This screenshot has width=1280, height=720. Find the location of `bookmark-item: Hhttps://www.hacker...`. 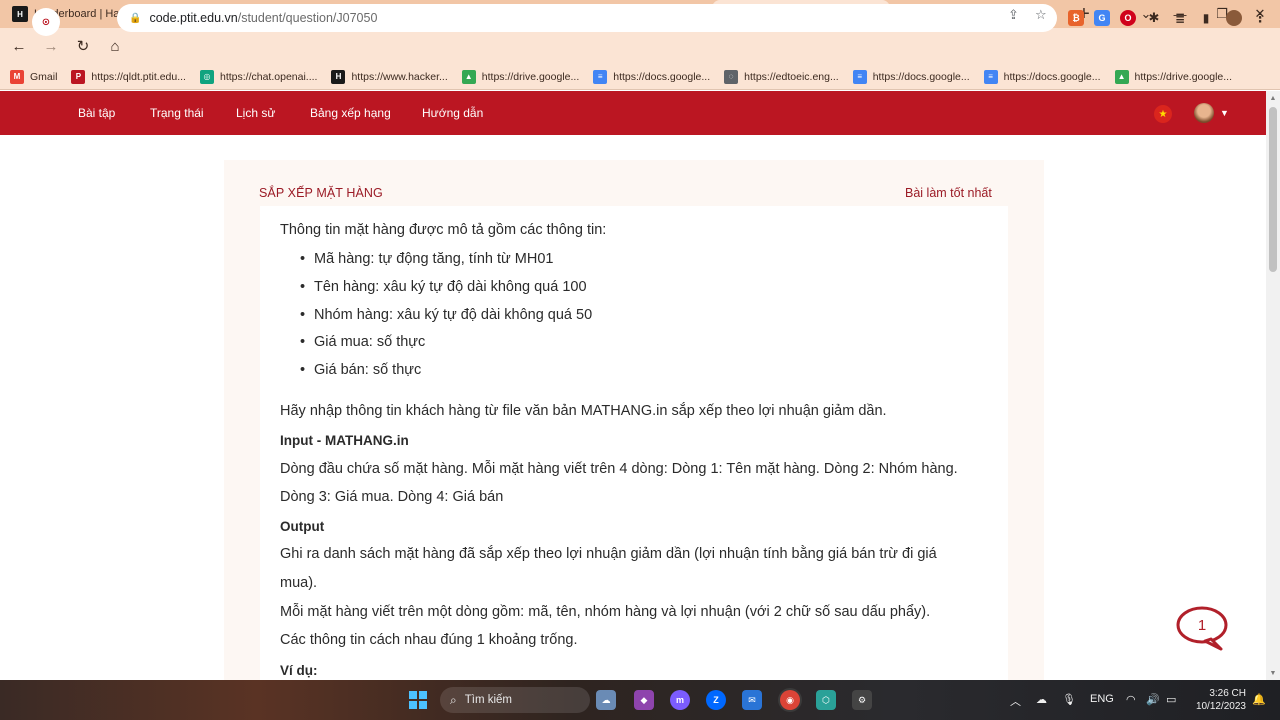

bookmark-item: Hhttps://www.hacker... is located at coordinates (389, 76).